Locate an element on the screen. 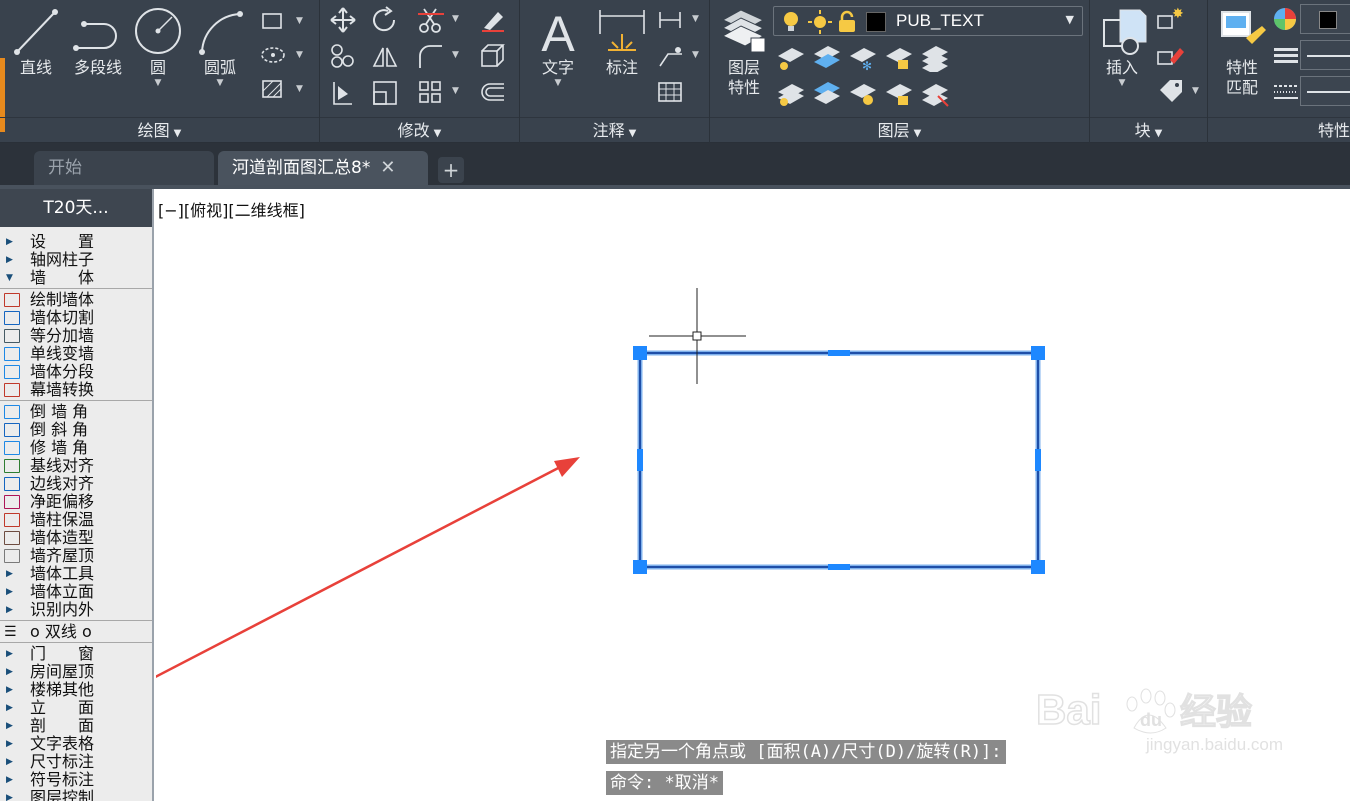  grip-top-mid is located at coordinates (839, 353).